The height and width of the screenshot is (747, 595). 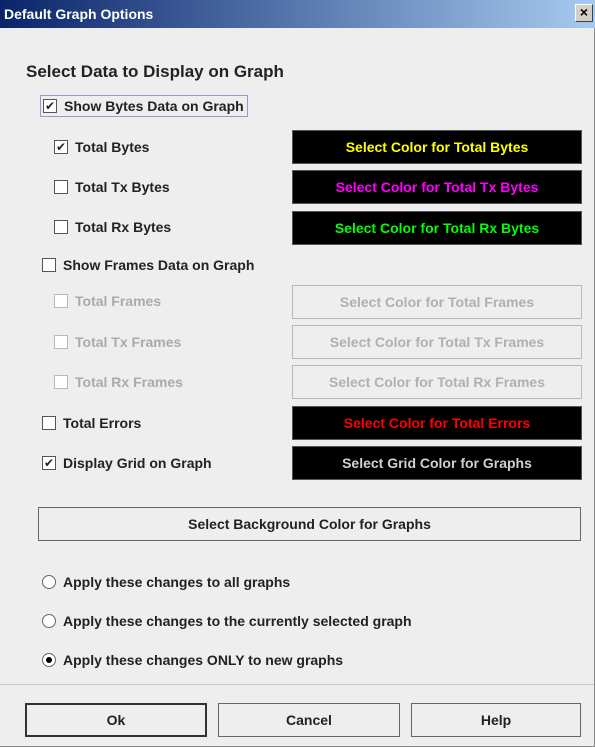 I want to click on ok-button: Ok, so click(x=116, y=720).